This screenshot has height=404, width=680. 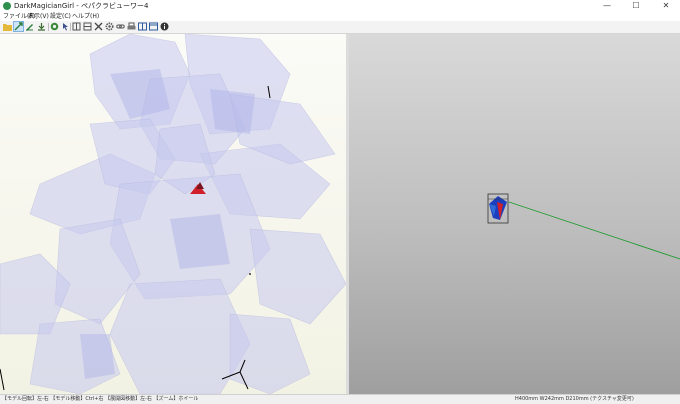 I want to click on model-thumbnail, so click(x=498, y=208).